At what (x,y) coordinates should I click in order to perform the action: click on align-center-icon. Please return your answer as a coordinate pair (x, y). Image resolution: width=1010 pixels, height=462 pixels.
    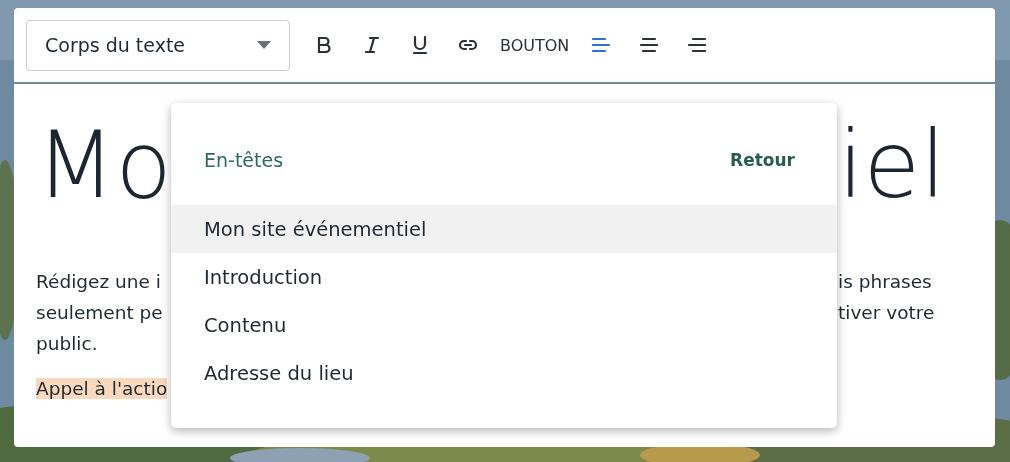
    Looking at the image, I should click on (649, 45).